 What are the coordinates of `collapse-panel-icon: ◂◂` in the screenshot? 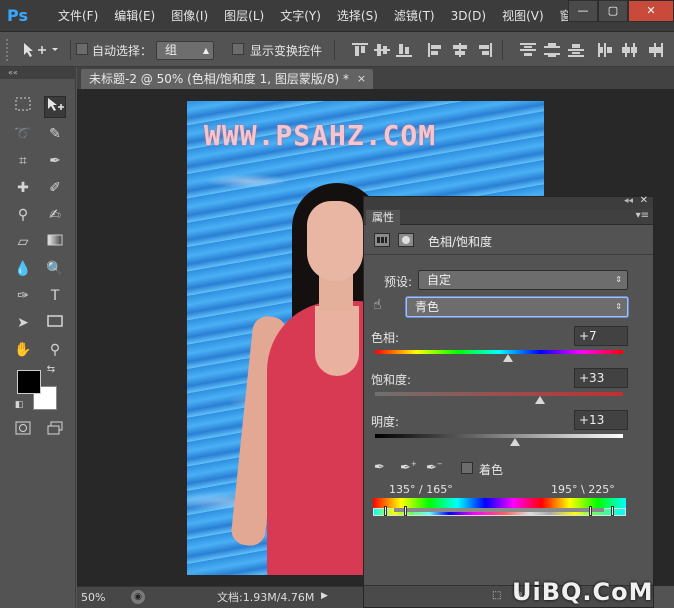 It's located at (628, 201).